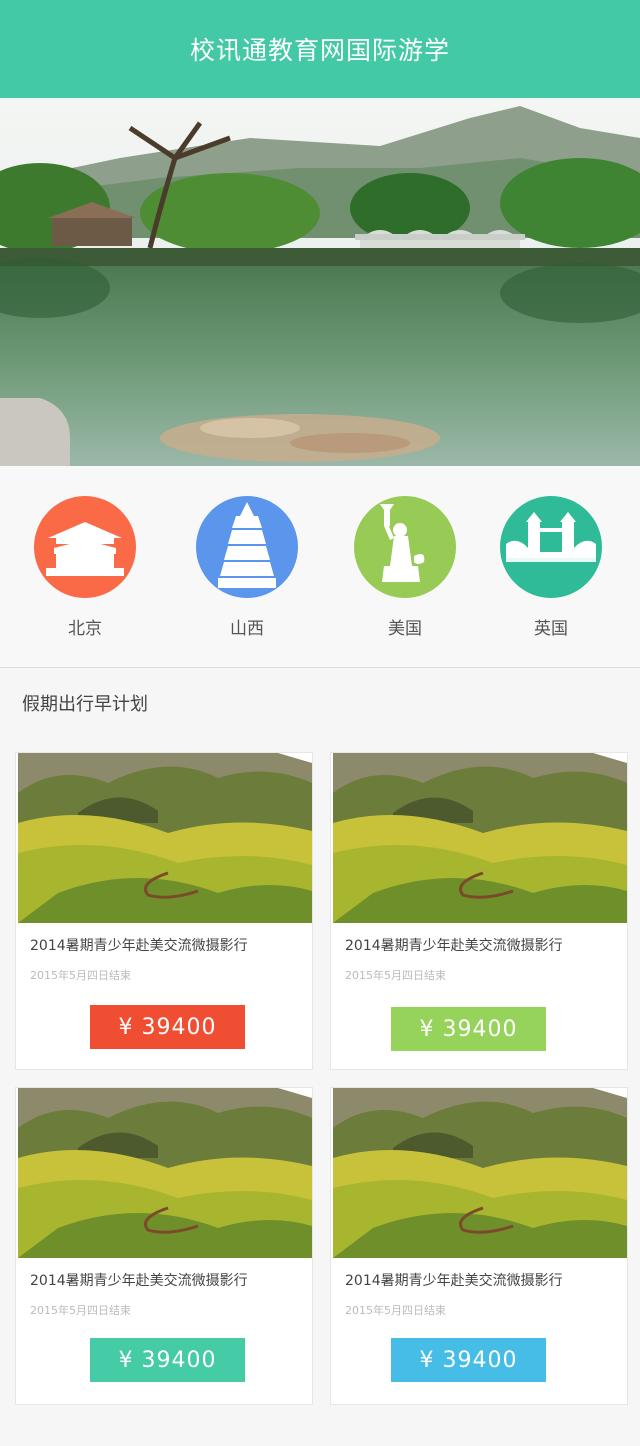 Image resolution: width=640 pixels, height=1446 pixels. I want to click on destination-beijing: 北京, so click(85, 567).